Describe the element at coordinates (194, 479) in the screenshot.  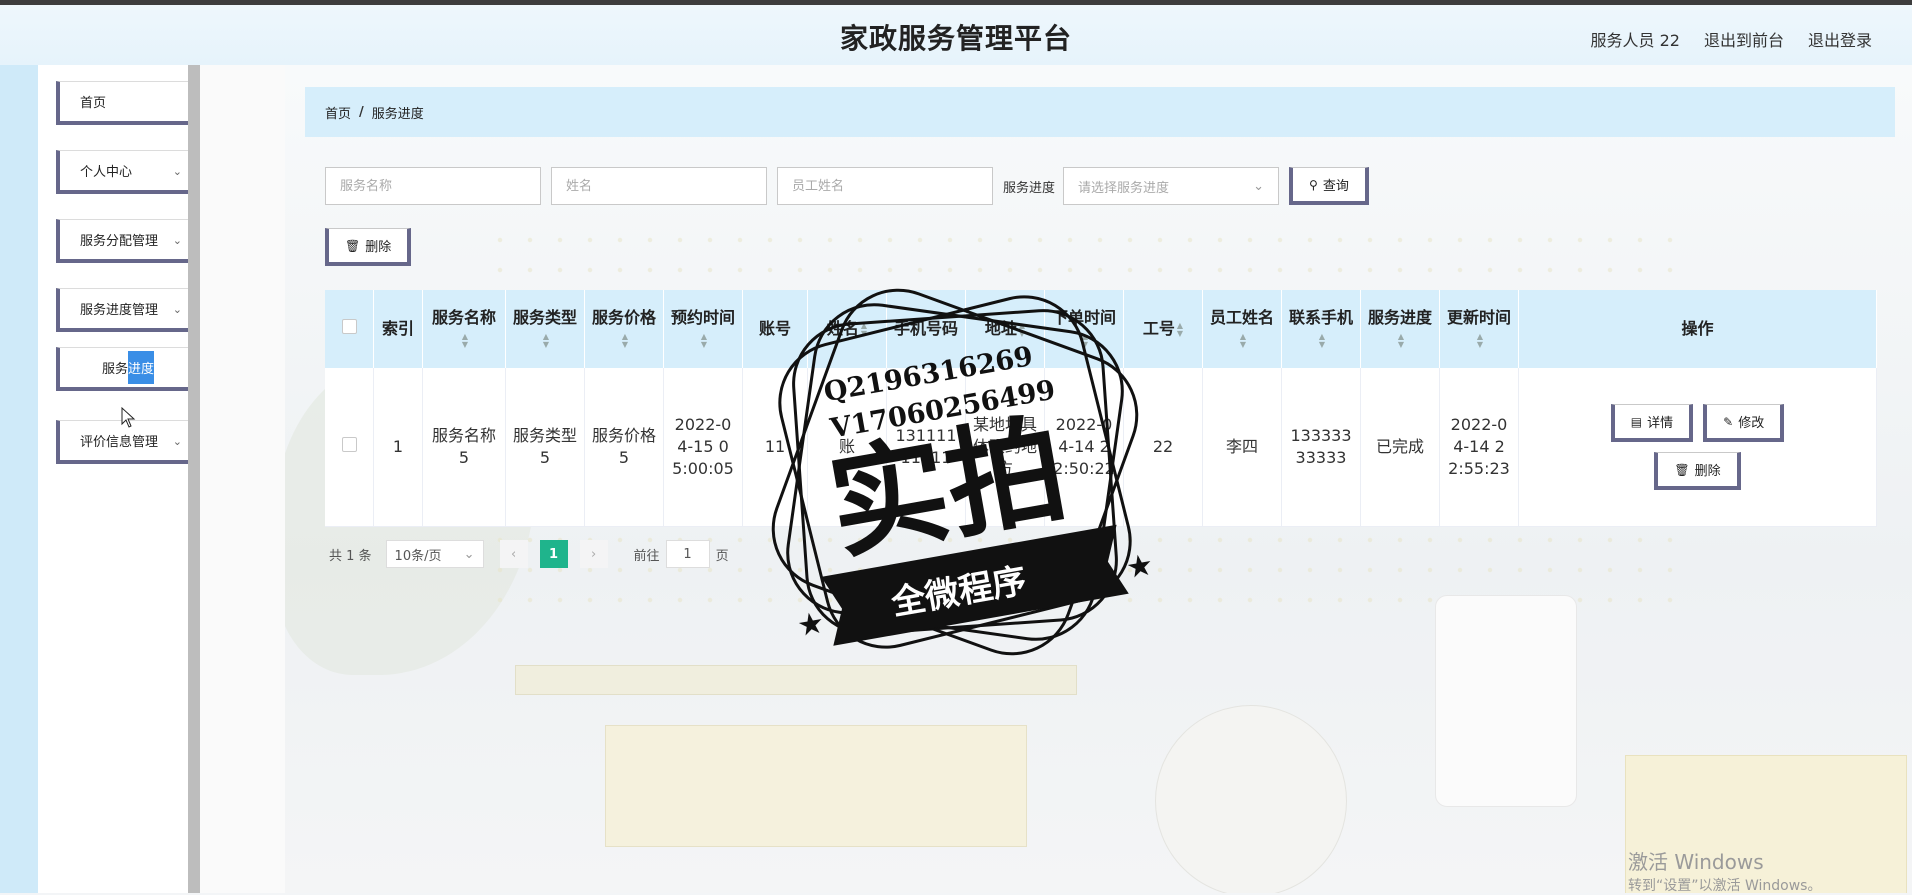
I see `sidebar-scrollbar` at that location.